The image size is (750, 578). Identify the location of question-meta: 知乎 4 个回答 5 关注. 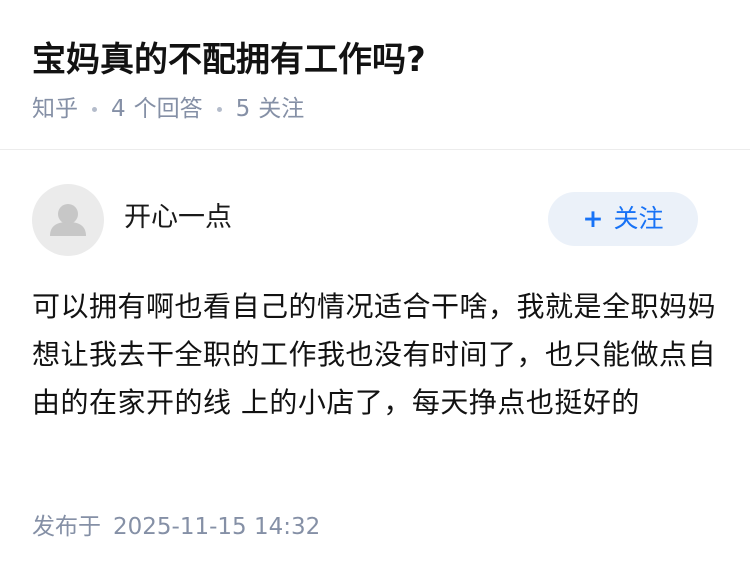
(168, 109).